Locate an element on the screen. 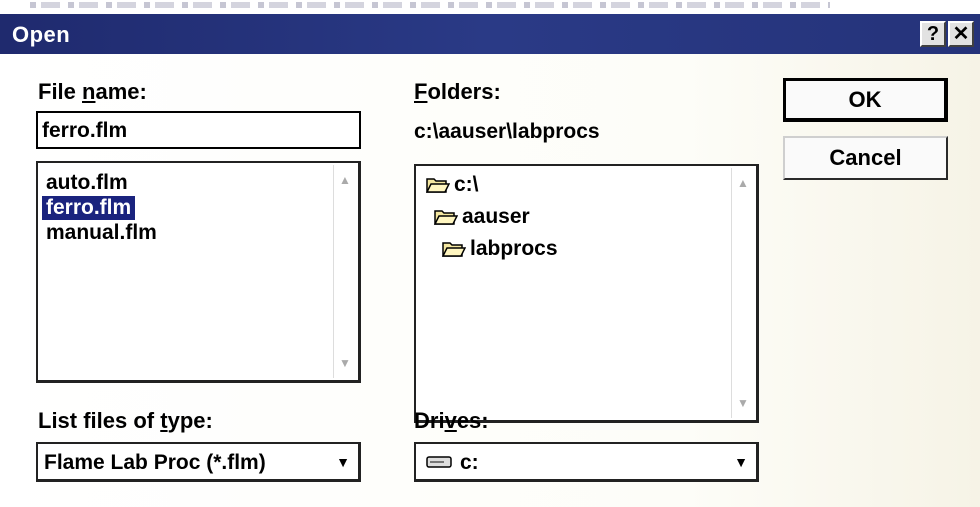  file-type-label-pre: List files of is located at coordinates (99, 420).